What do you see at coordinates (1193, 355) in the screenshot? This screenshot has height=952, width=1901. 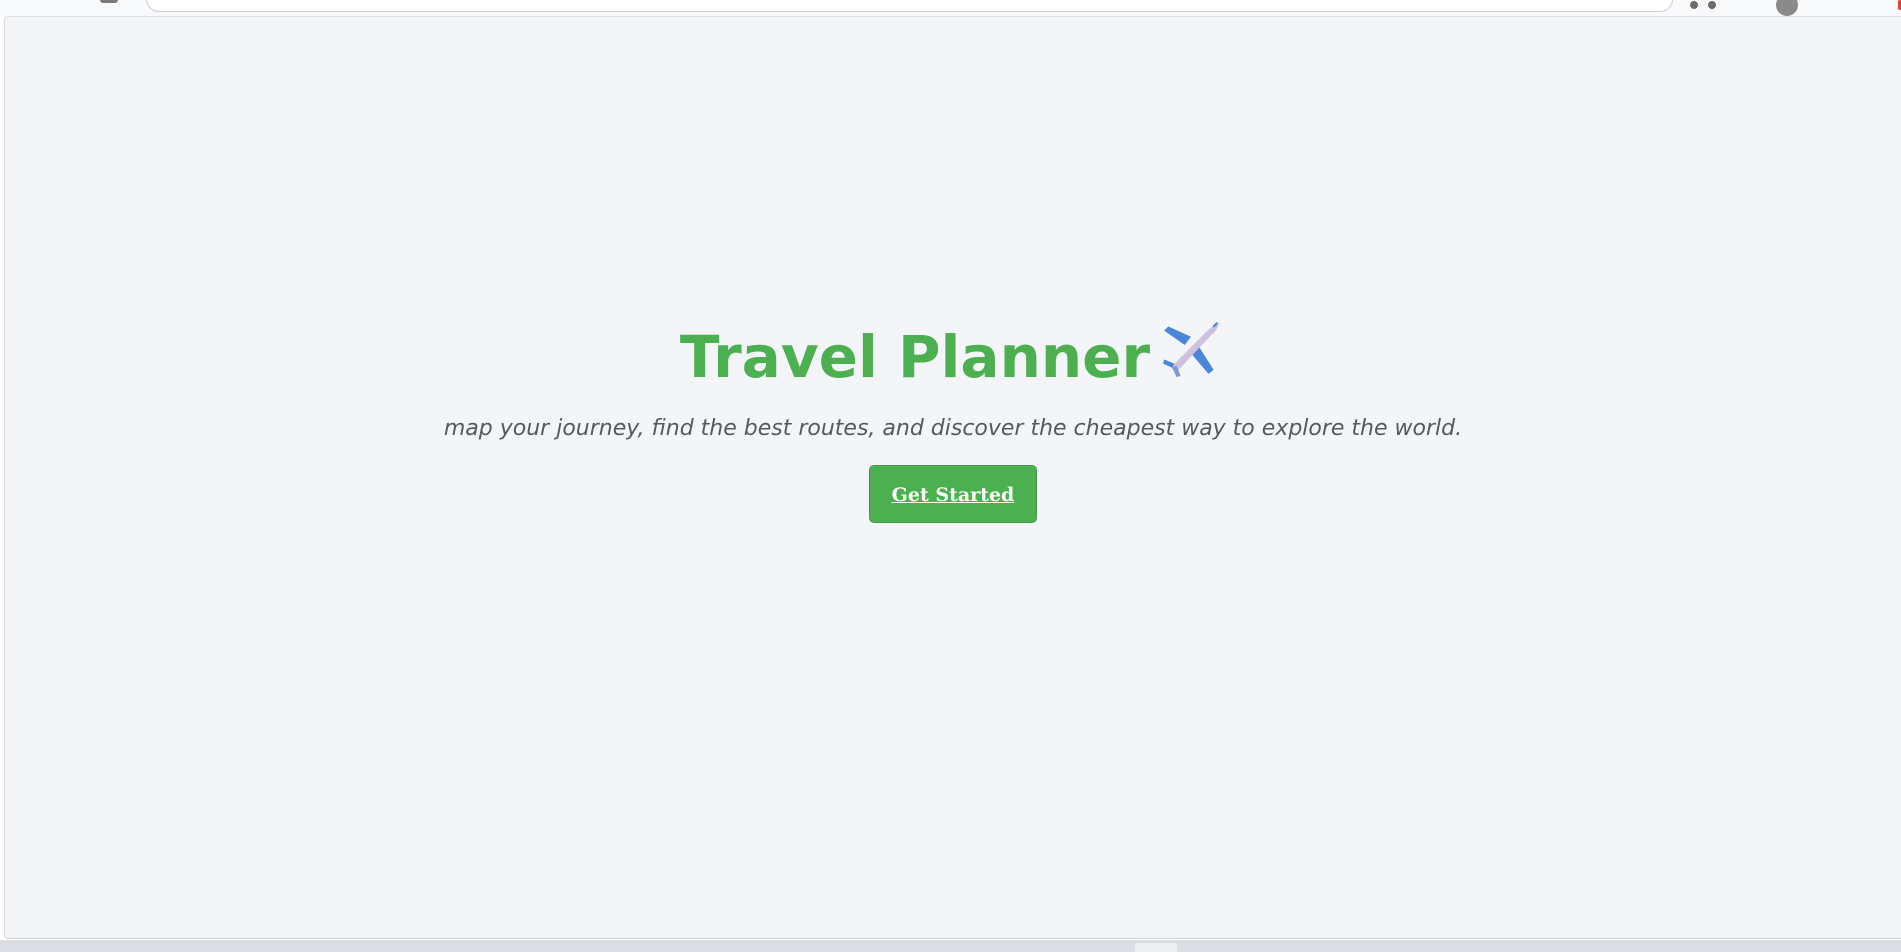 I see `airplane-icon` at bounding box center [1193, 355].